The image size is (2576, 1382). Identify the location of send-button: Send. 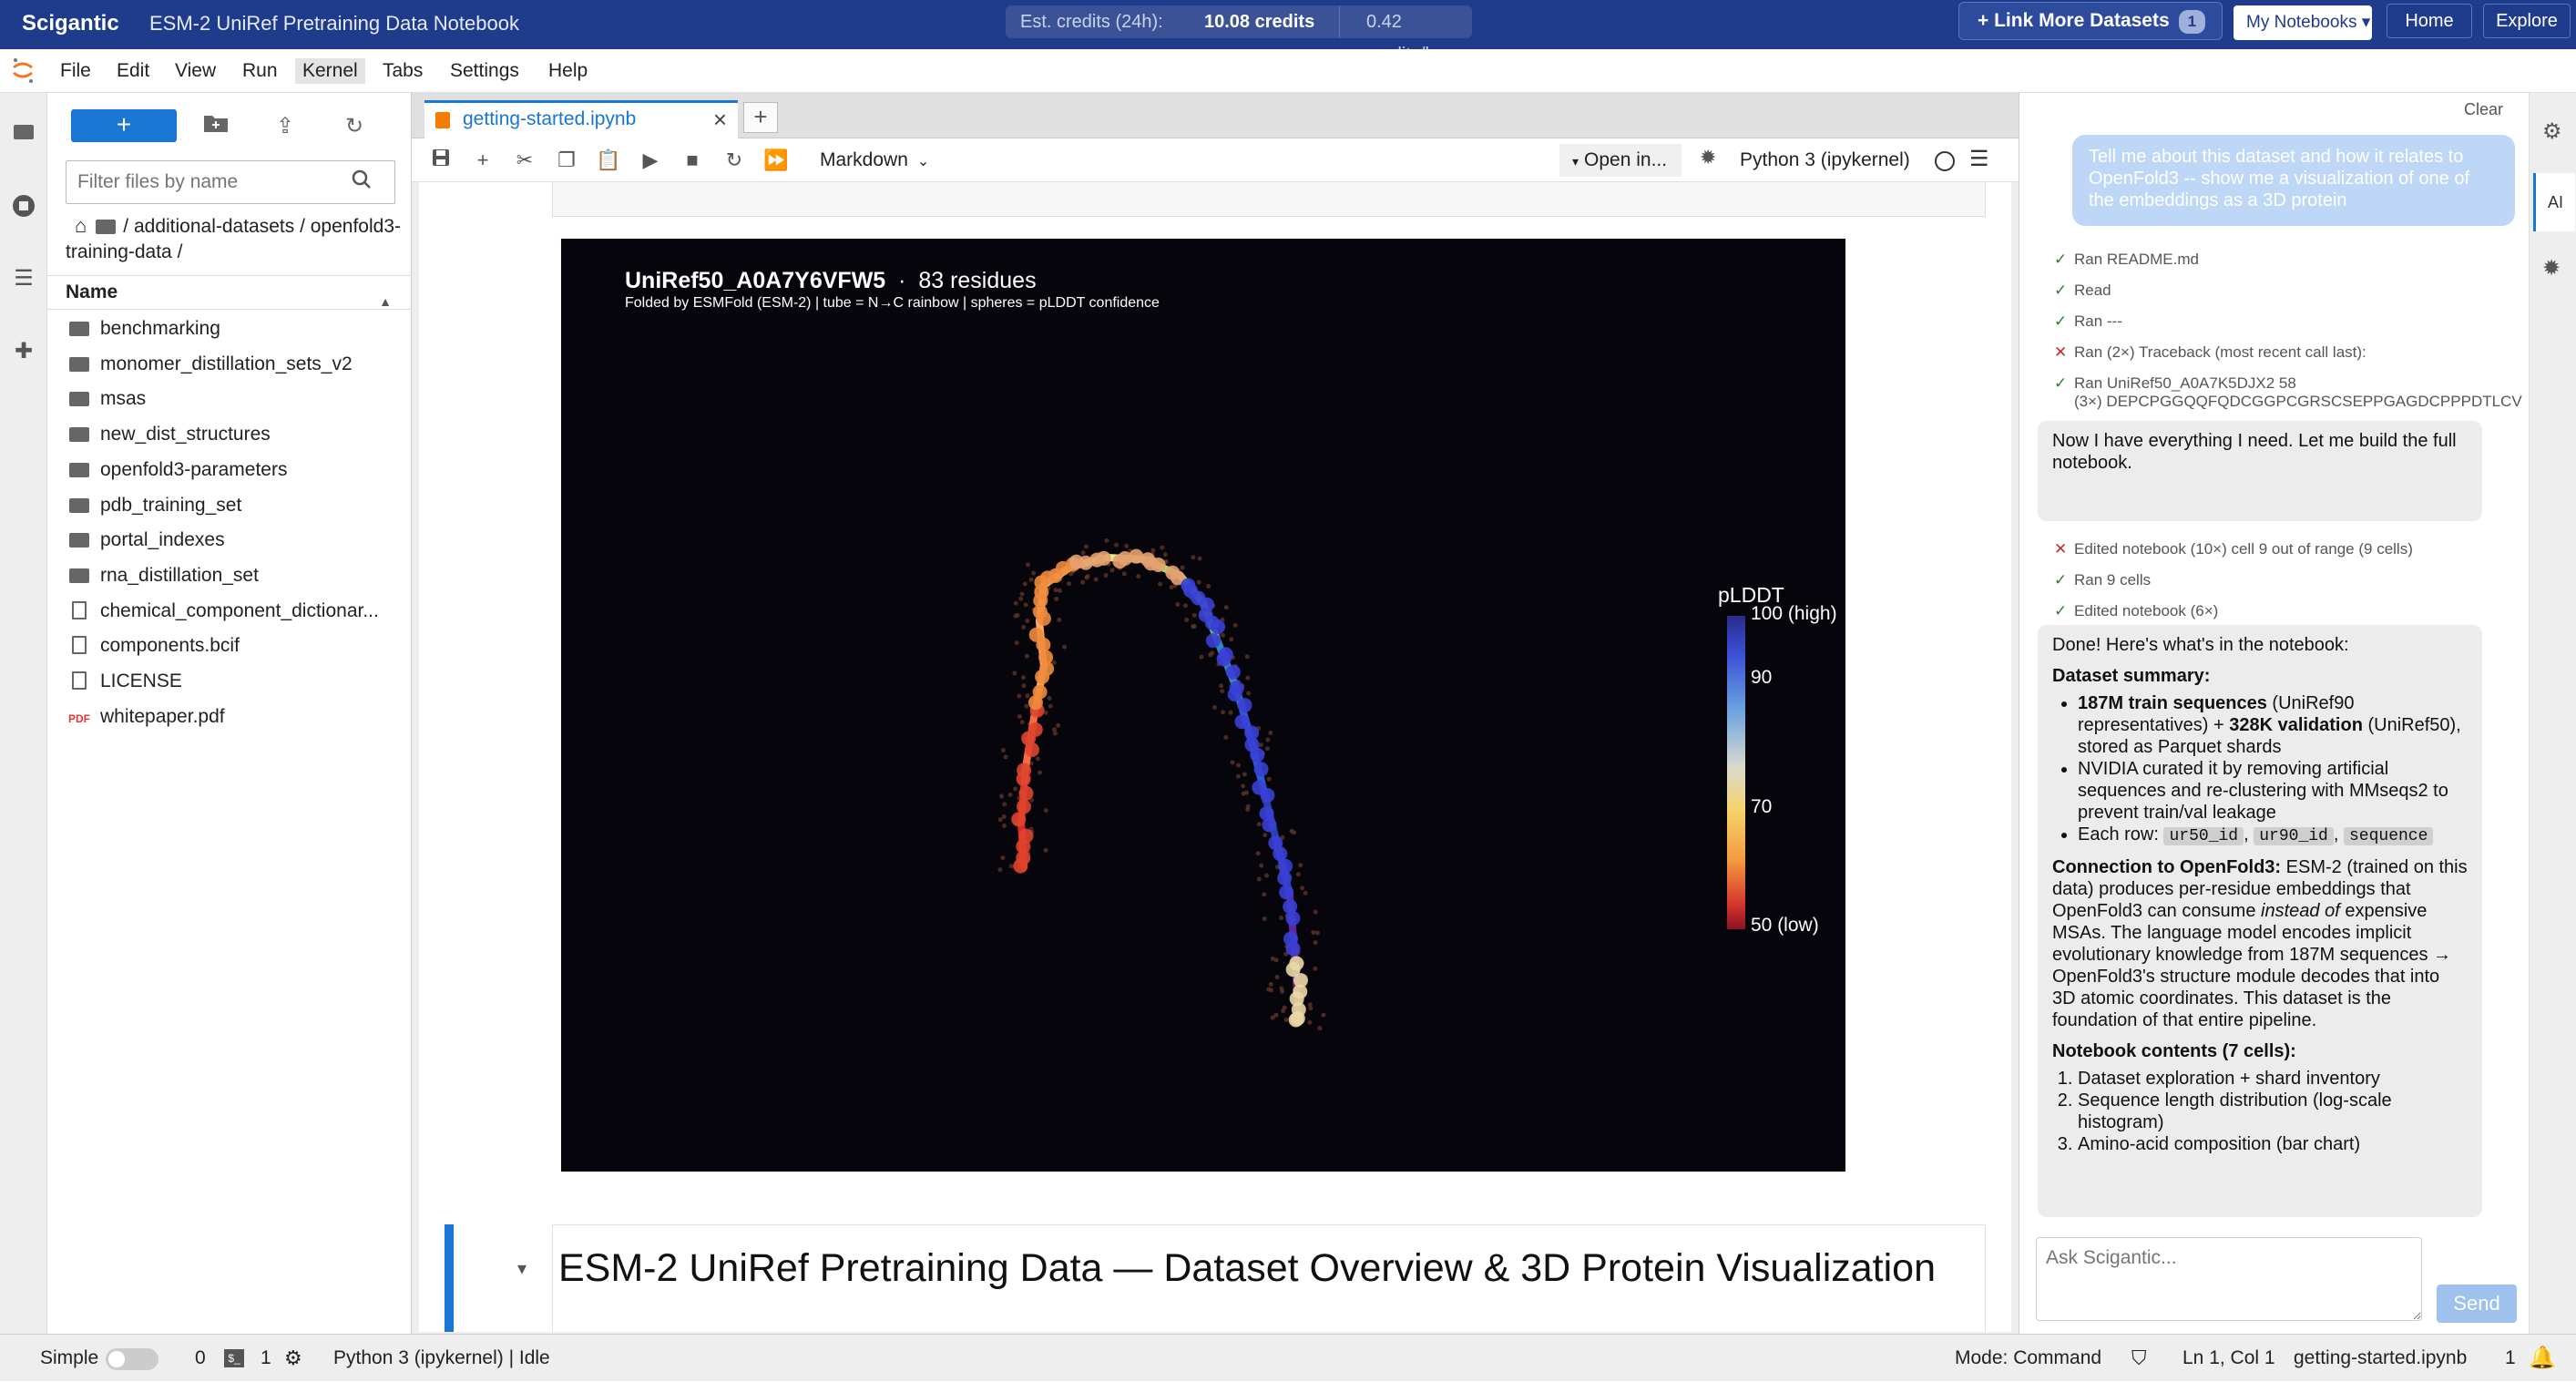
(2477, 1304).